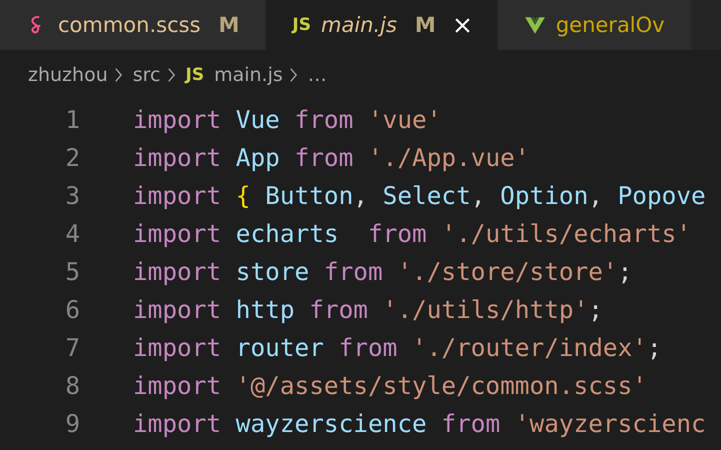 The image size is (721, 450). What do you see at coordinates (72, 195) in the screenshot?
I see `line-number: 3` at bounding box center [72, 195].